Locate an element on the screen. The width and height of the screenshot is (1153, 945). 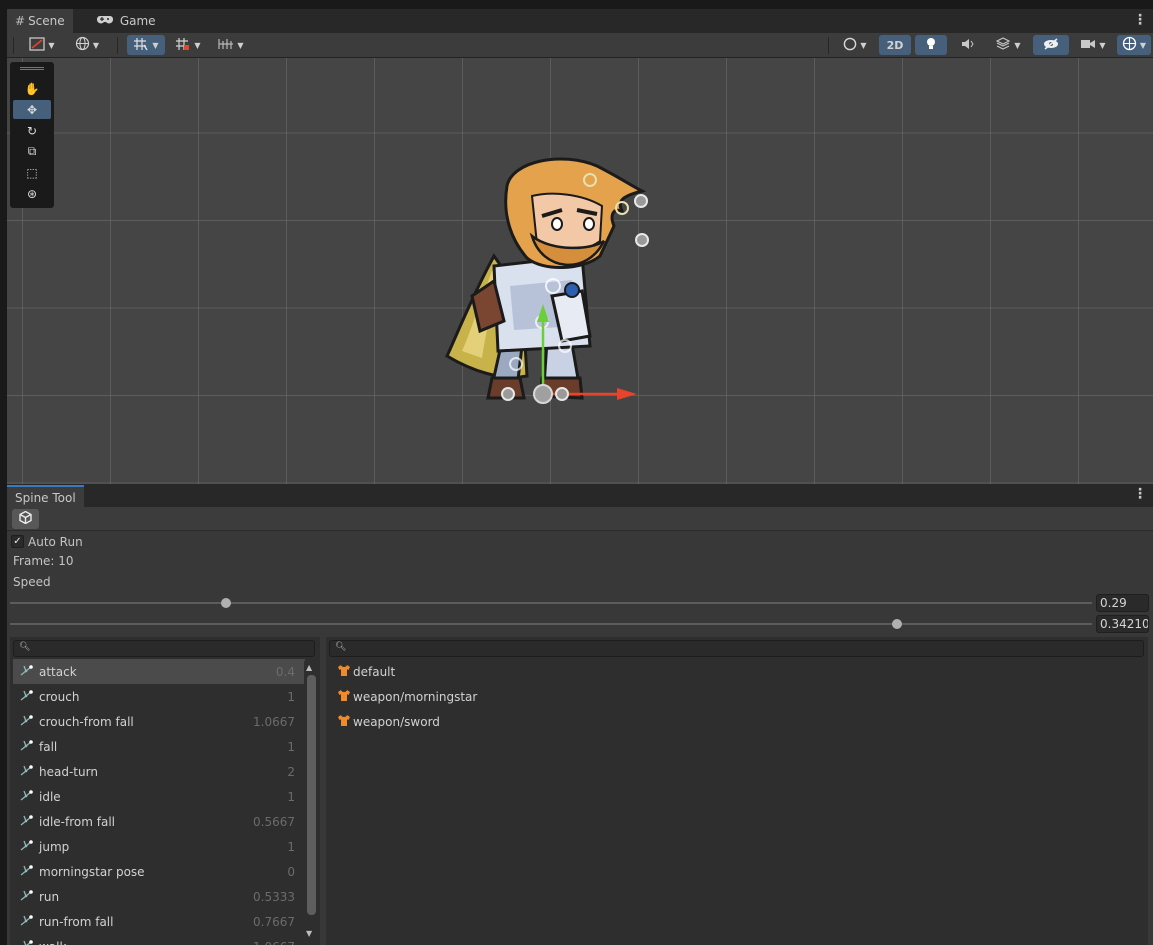
shading-mode-button: ▼ is located at coordinates (855, 45).